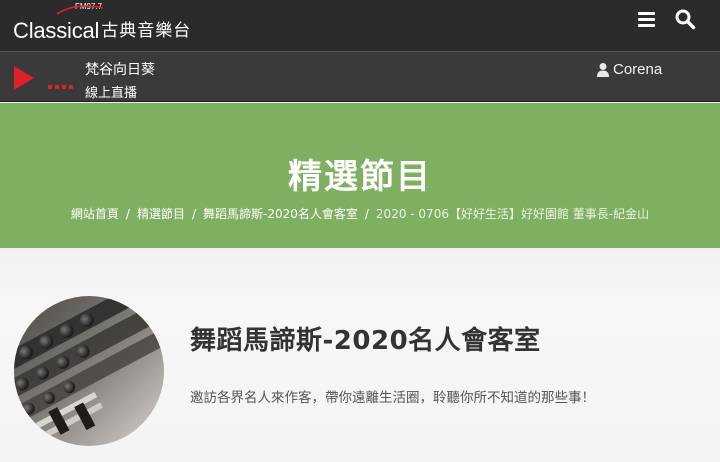  I want to click on program-title: 舞蹈馬諦斯-2020名人會客室, so click(365, 341).